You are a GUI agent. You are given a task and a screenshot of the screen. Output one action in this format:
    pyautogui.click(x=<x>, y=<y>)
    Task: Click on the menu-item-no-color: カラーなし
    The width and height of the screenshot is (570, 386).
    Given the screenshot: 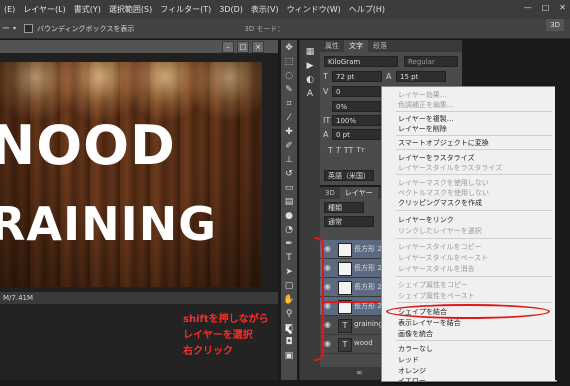 What is the action you would take?
    pyautogui.click(x=415, y=349)
    